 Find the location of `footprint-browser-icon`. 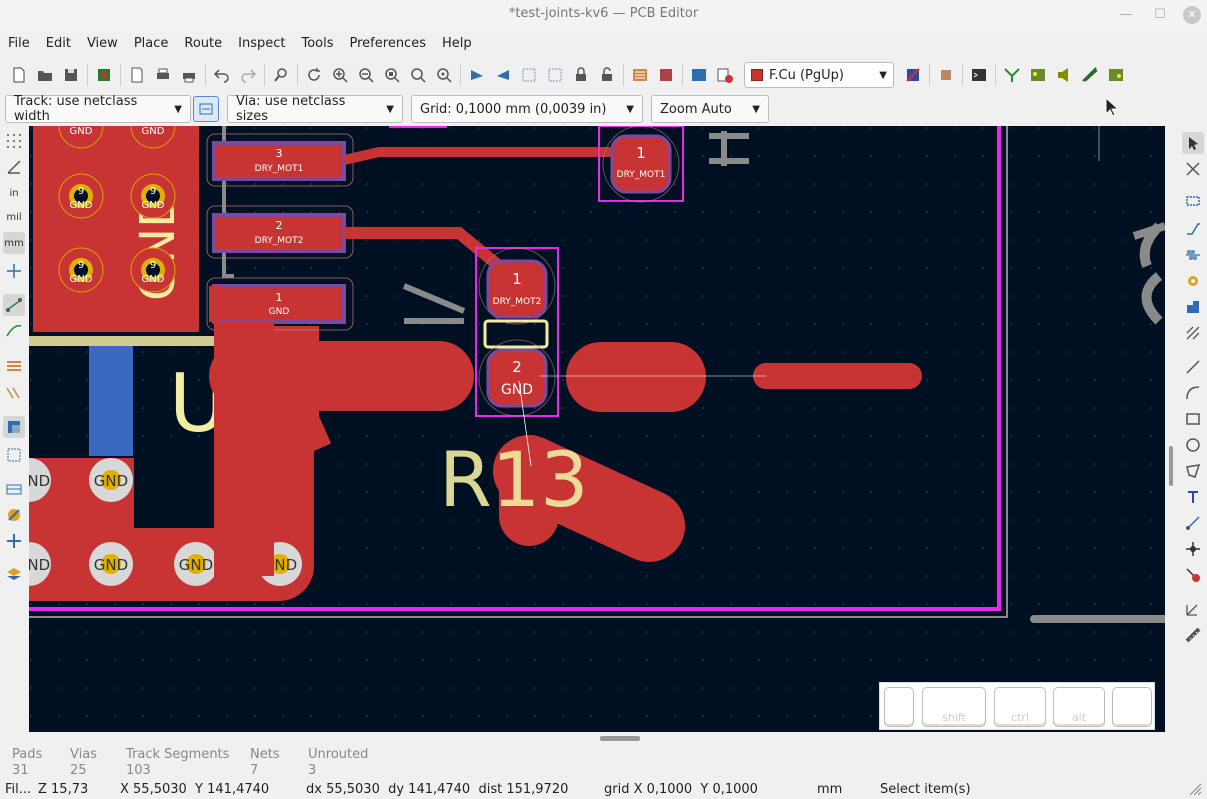

footprint-browser-icon is located at coordinates (666, 75).